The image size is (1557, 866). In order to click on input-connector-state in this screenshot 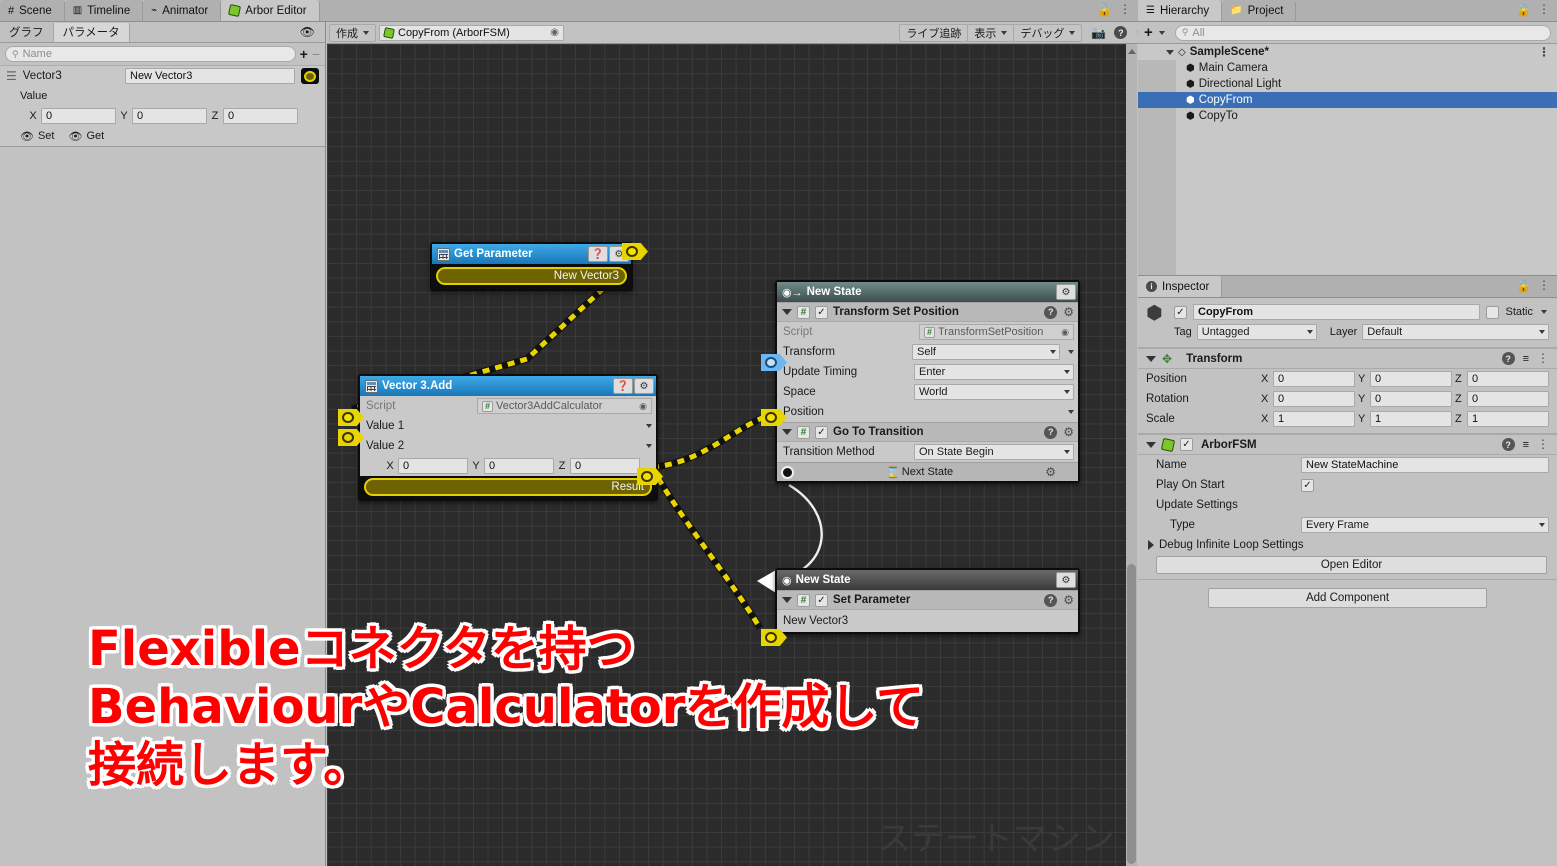, I will do `click(774, 362)`.